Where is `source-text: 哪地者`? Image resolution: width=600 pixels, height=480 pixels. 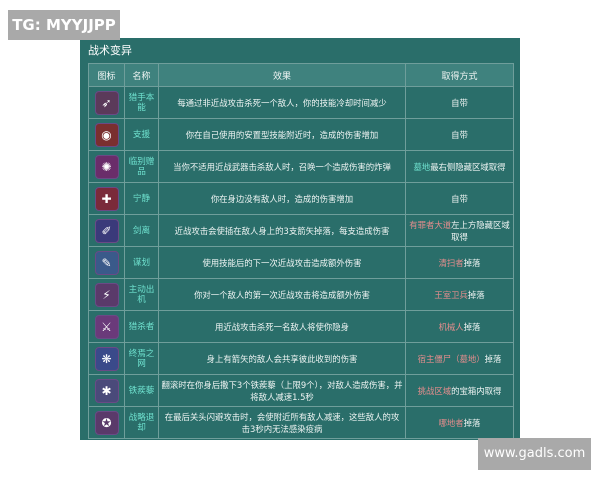 source-text: 哪地者 is located at coordinates (451, 422).